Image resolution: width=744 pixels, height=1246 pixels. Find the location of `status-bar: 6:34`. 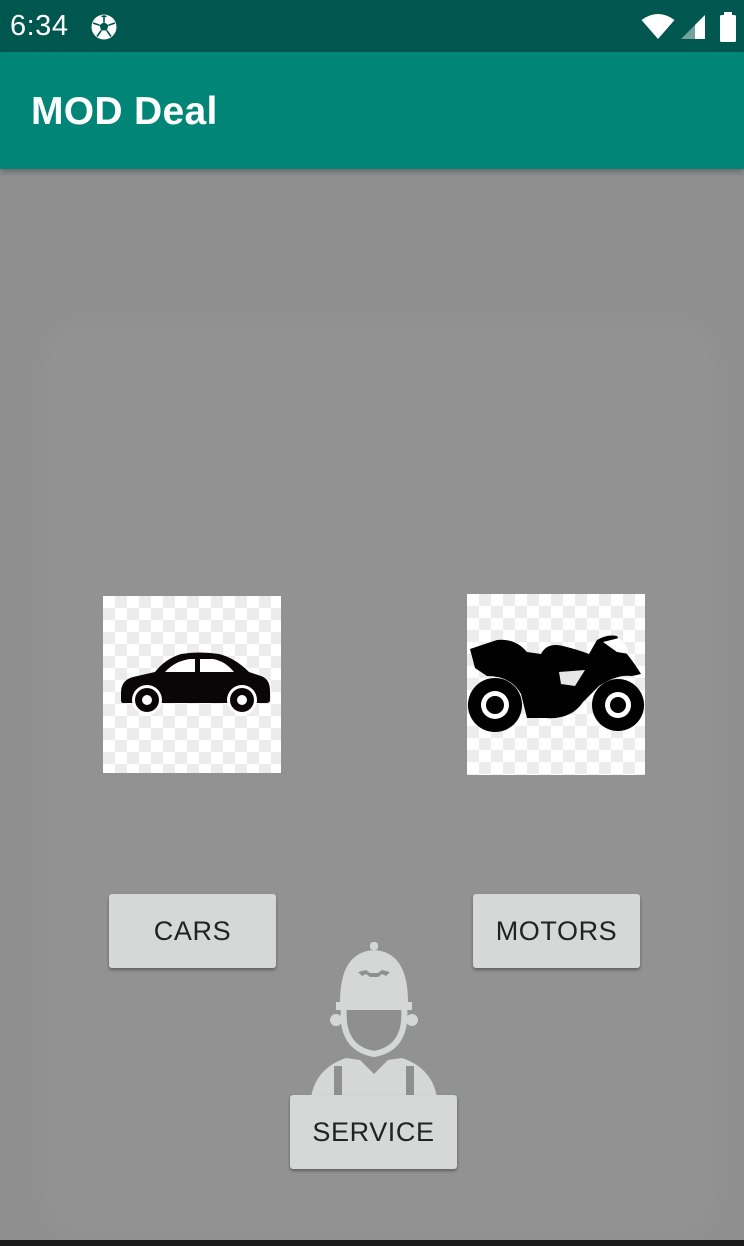

status-bar: 6:34 is located at coordinates (372, 26).